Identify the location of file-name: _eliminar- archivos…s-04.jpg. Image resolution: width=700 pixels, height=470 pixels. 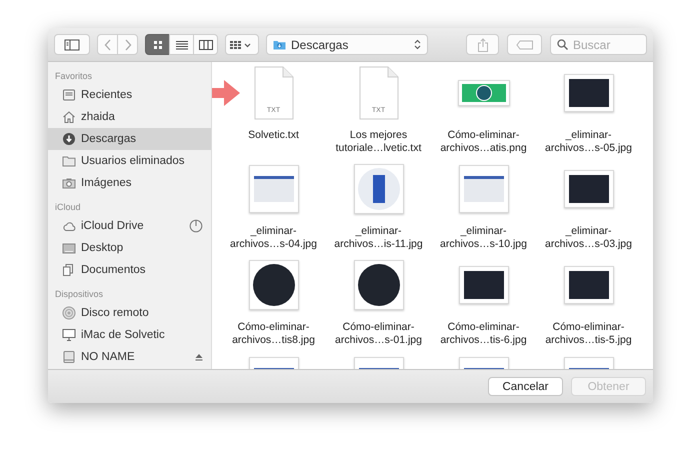
(273, 238).